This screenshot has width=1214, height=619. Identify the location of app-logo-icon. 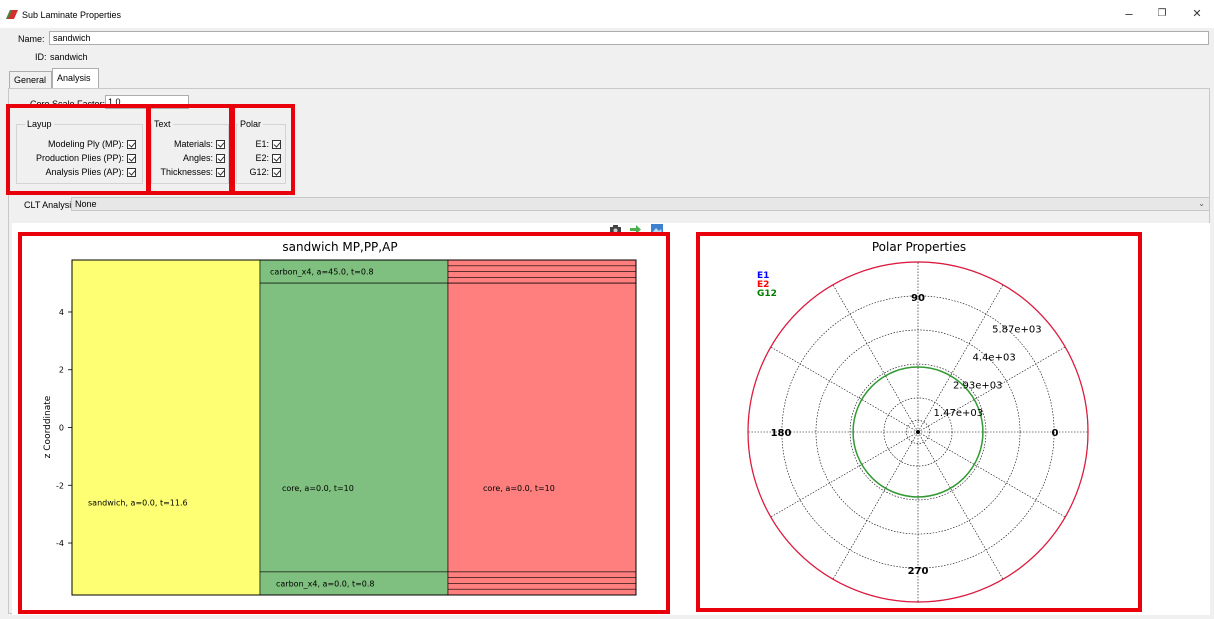
(12, 14).